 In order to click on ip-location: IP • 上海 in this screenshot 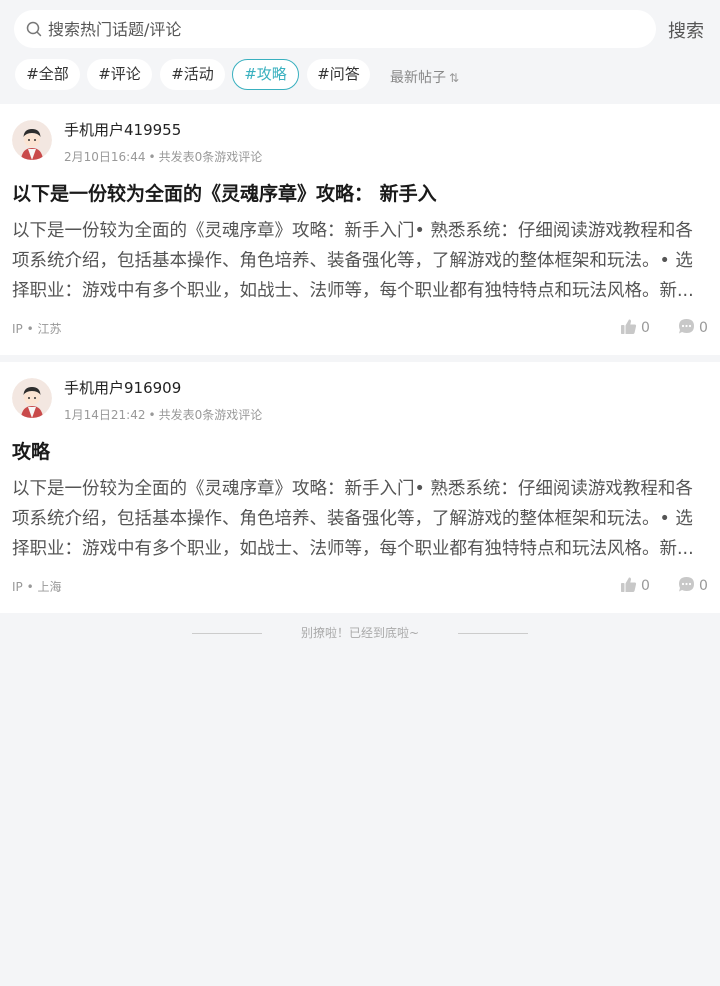, I will do `click(37, 587)`.